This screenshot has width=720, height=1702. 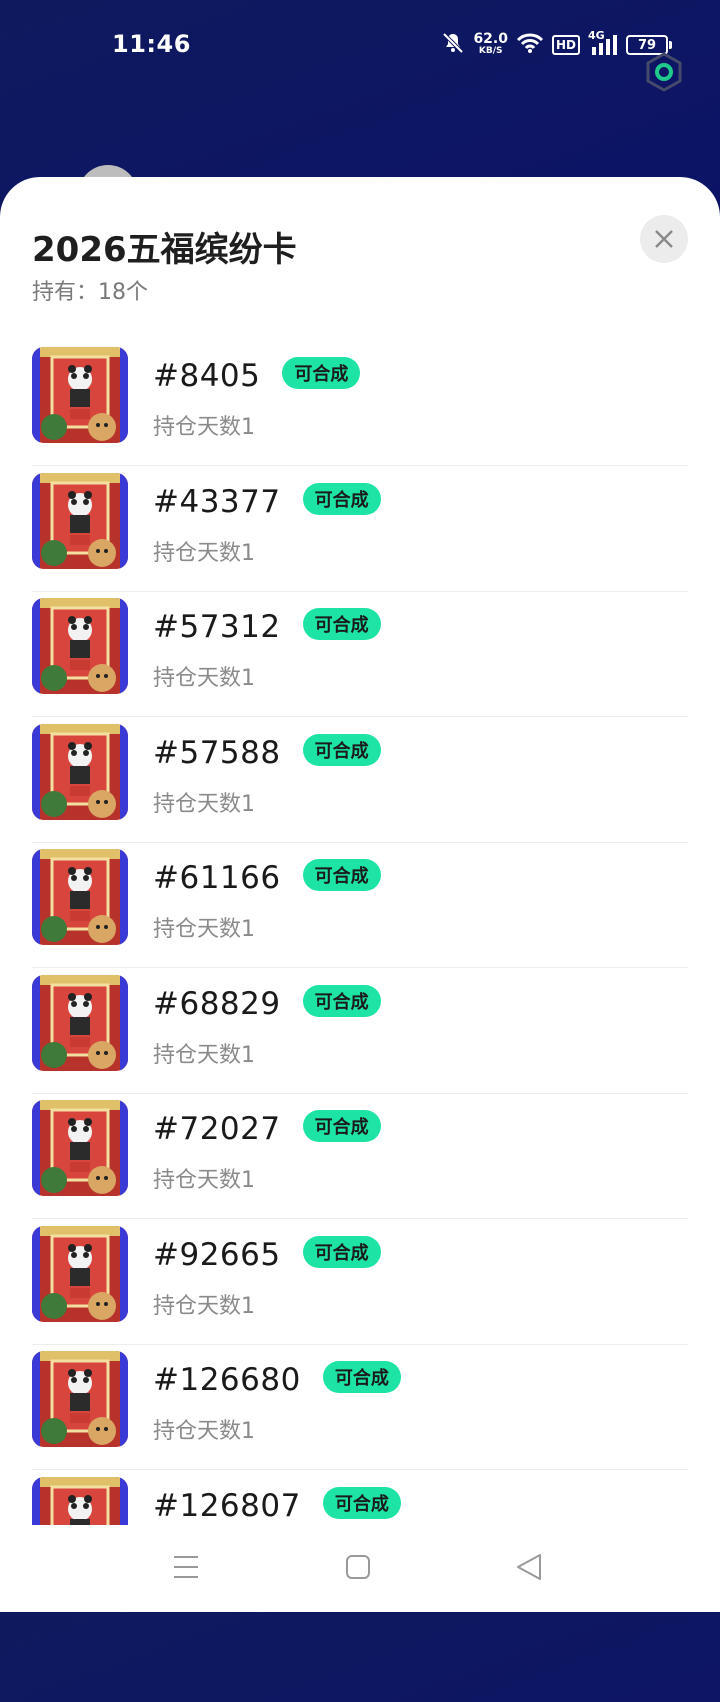 I want to click on card-id: #61166 可合成, so click(x=267, y=877).